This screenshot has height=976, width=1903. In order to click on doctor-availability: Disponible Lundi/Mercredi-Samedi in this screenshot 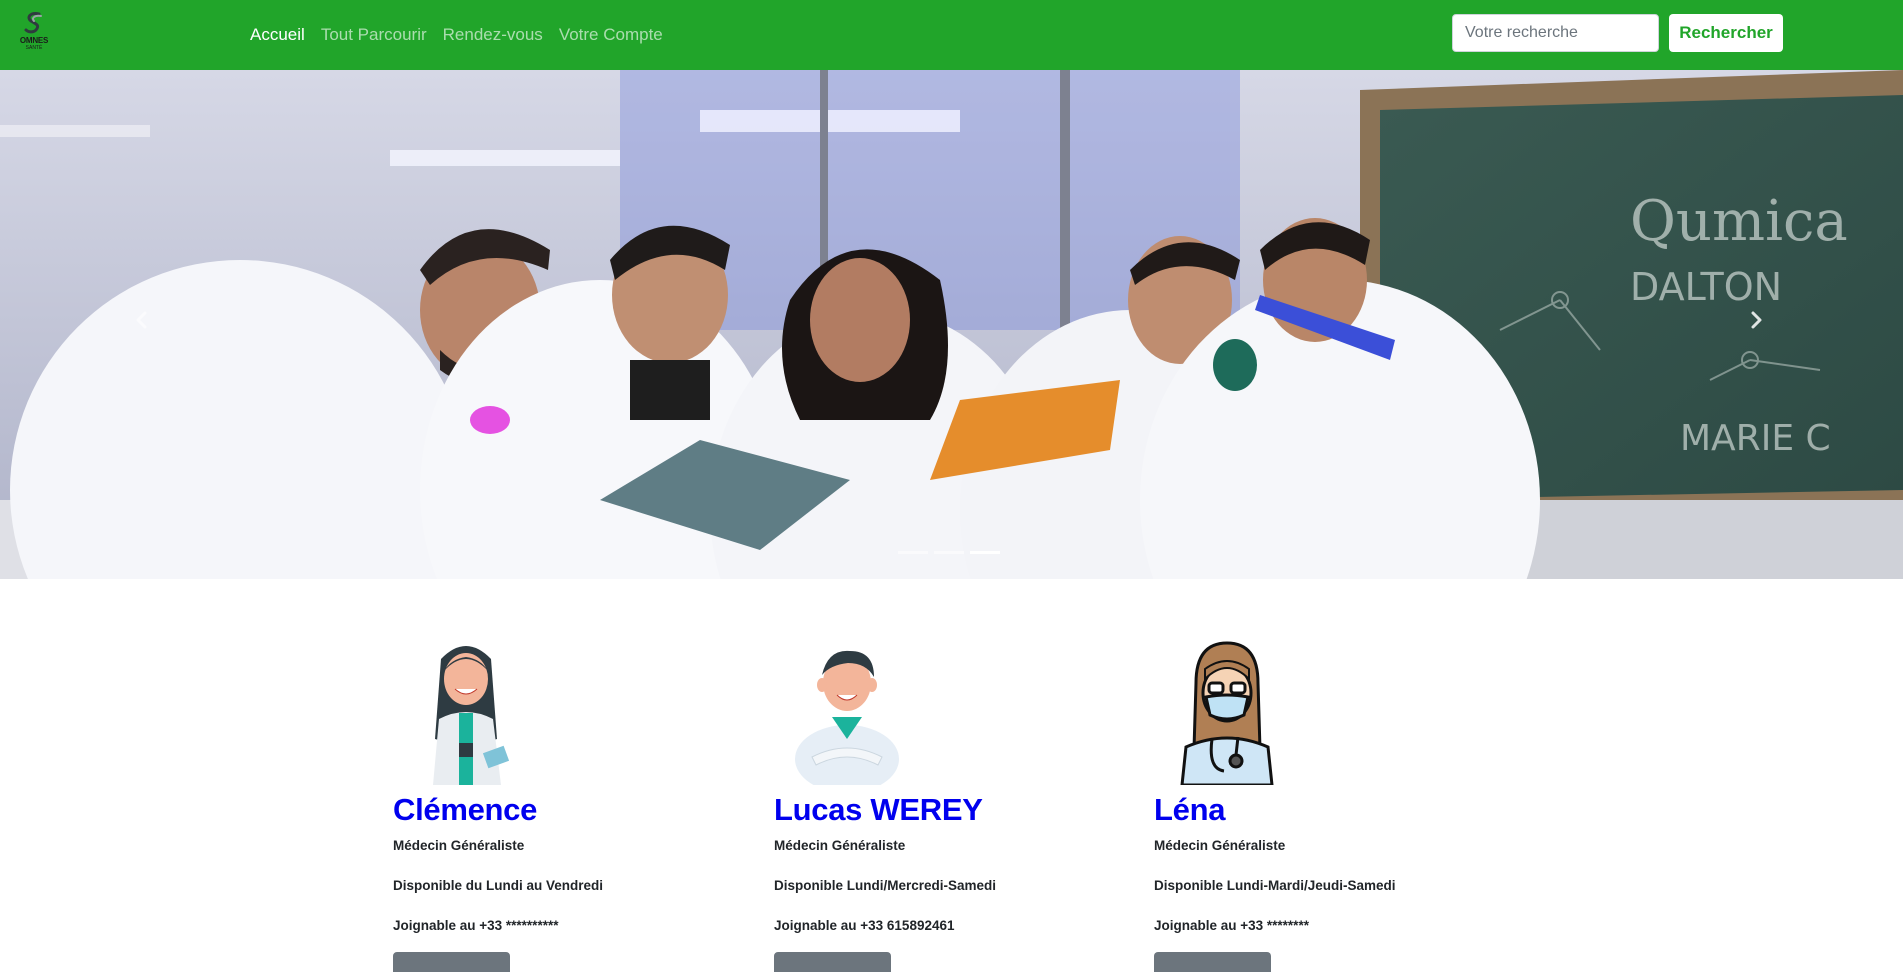, I will do `click(885, 885)`.